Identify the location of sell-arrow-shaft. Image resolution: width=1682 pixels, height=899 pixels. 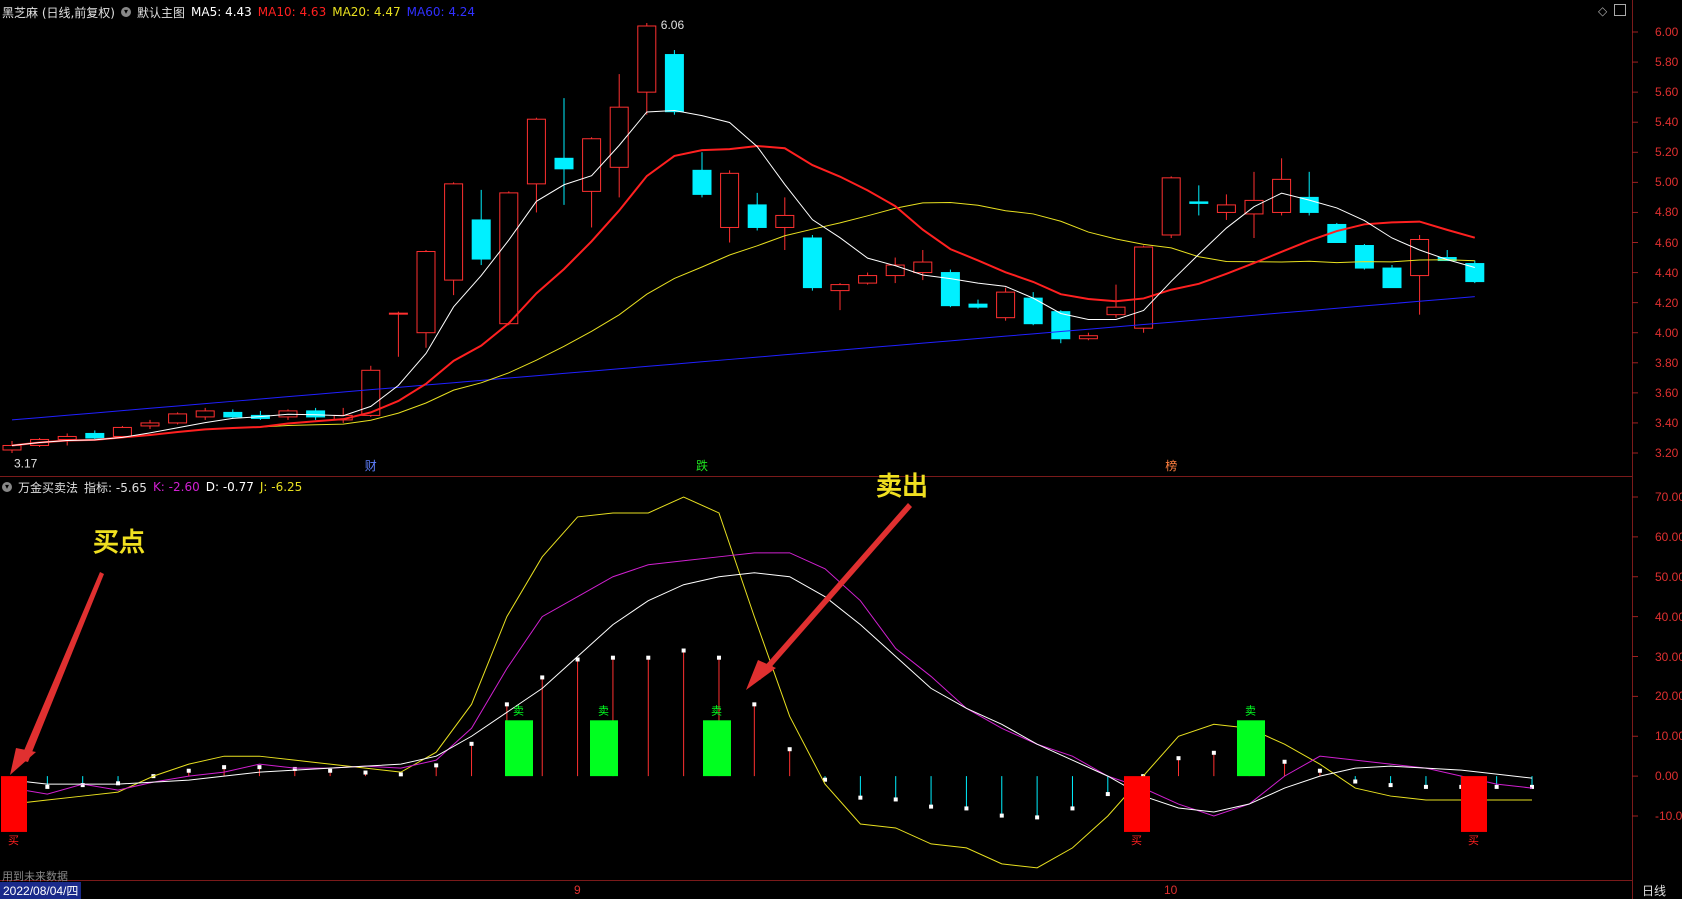
(834, 591).